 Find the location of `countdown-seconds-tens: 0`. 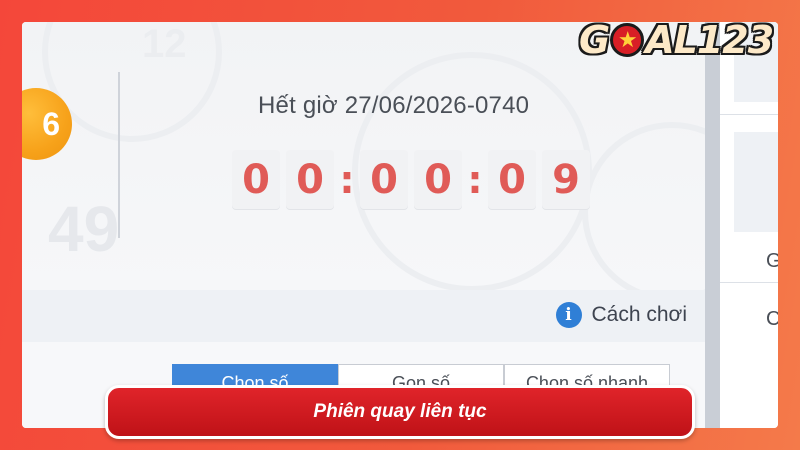

countdown-seconds-tens: 0 is located at coordinates (512, 180).